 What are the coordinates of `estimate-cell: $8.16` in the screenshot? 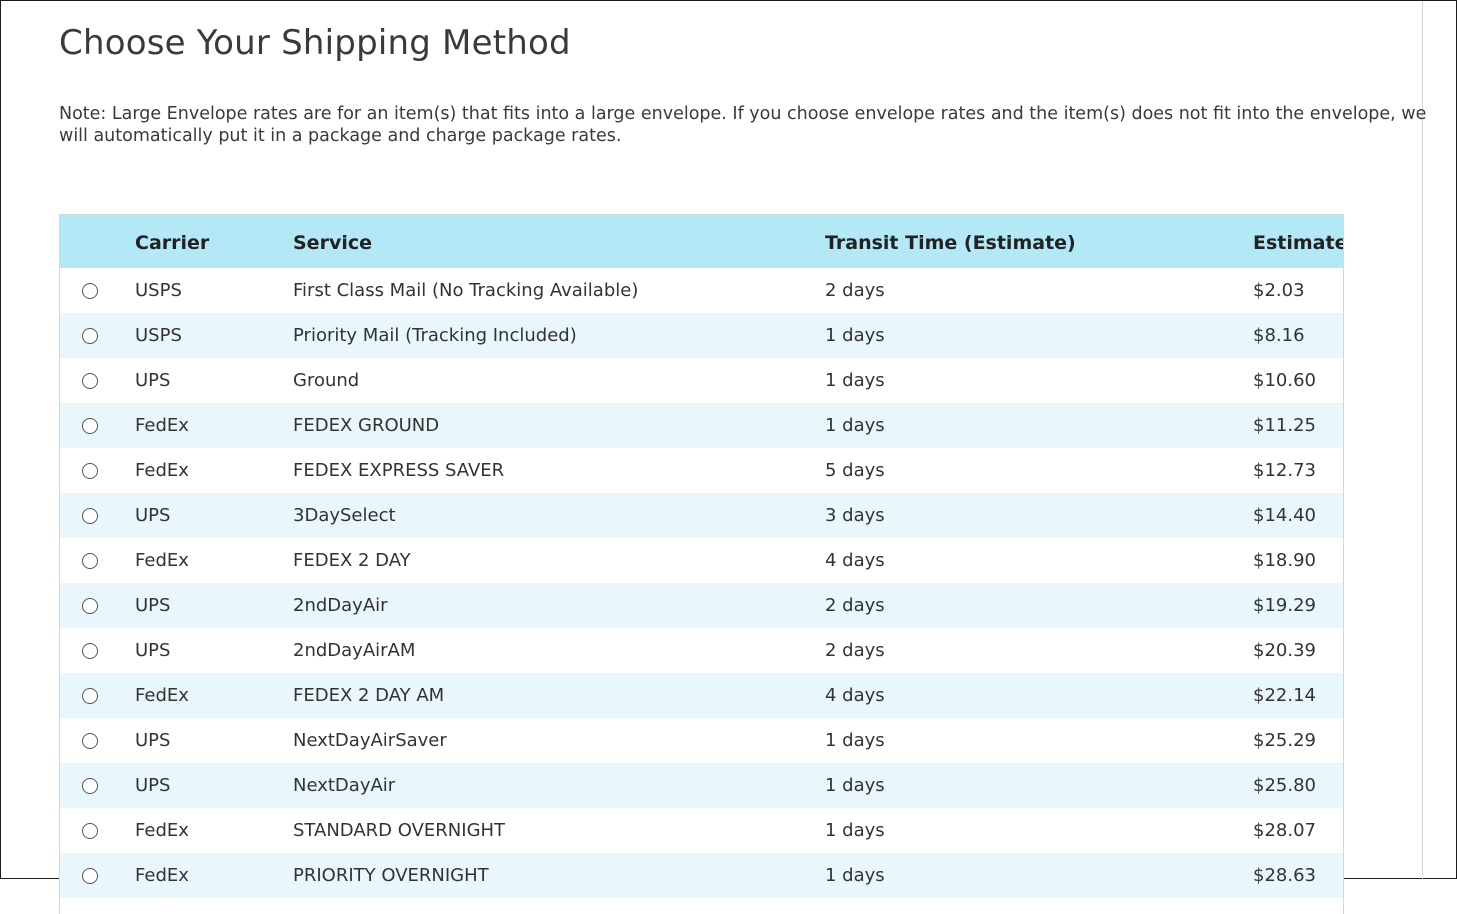 It's located at (1279, 335).